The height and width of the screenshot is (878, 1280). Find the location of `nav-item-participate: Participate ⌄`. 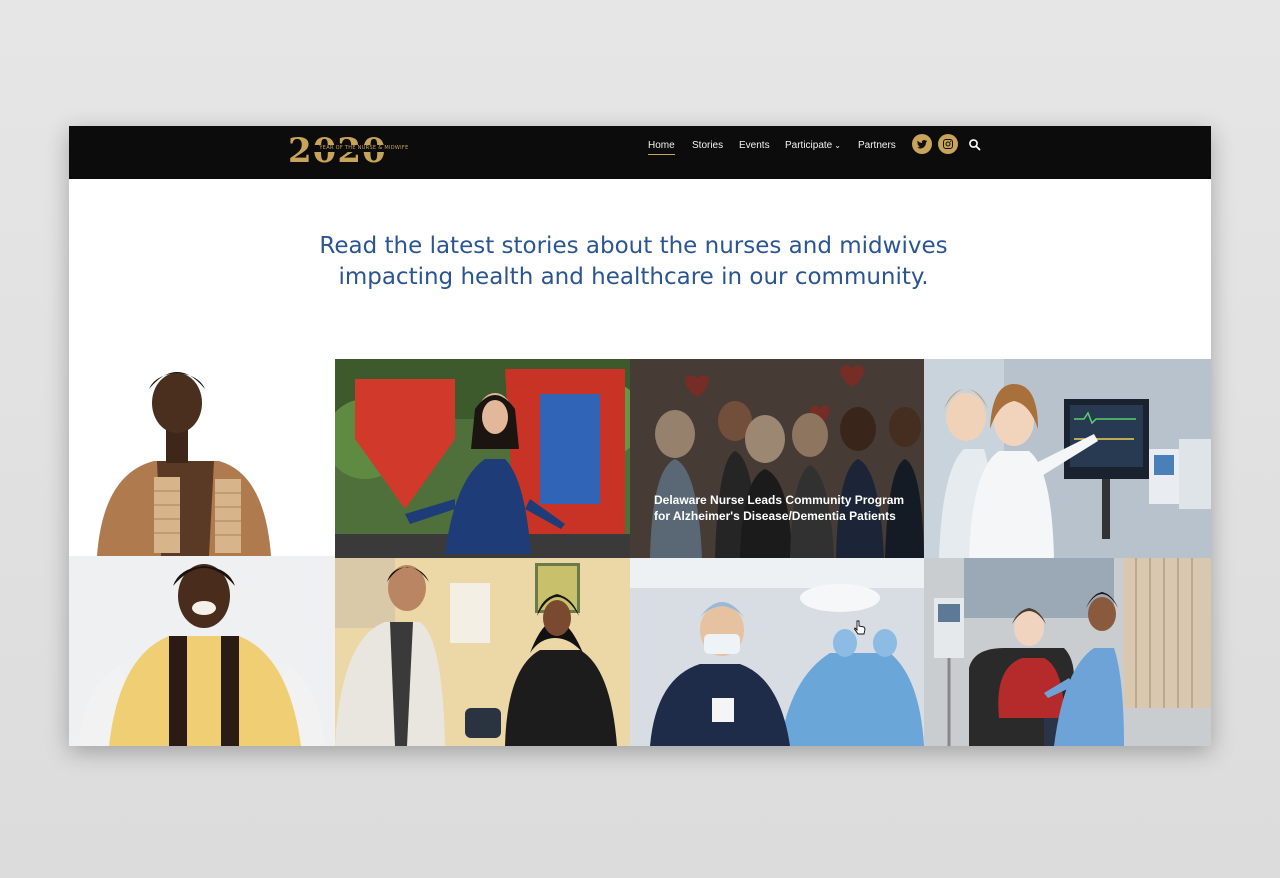

nav-item-participate: Participate ⌄ is located at coordinates (813, 151).